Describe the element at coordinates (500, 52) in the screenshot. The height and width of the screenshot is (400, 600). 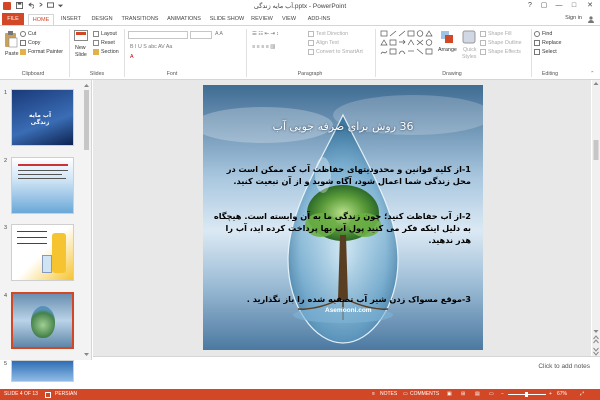
I see `shape-effects-button: Shape Effects` at that location.